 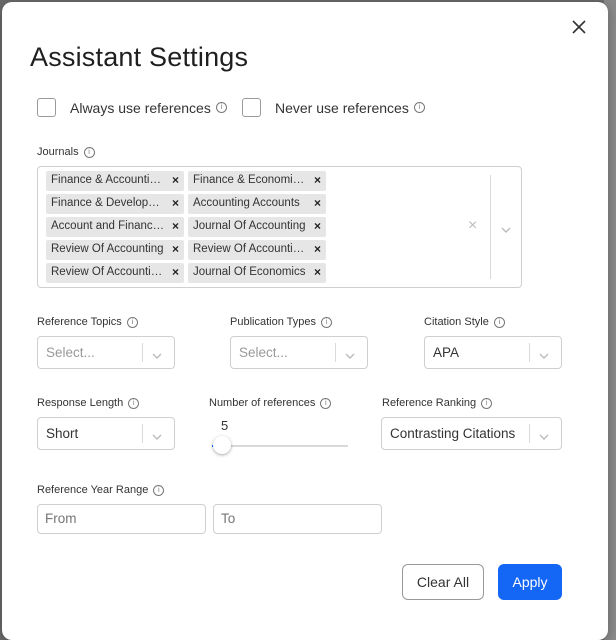 I want to click on clear-icon: ×, so click(x=472, y=226).